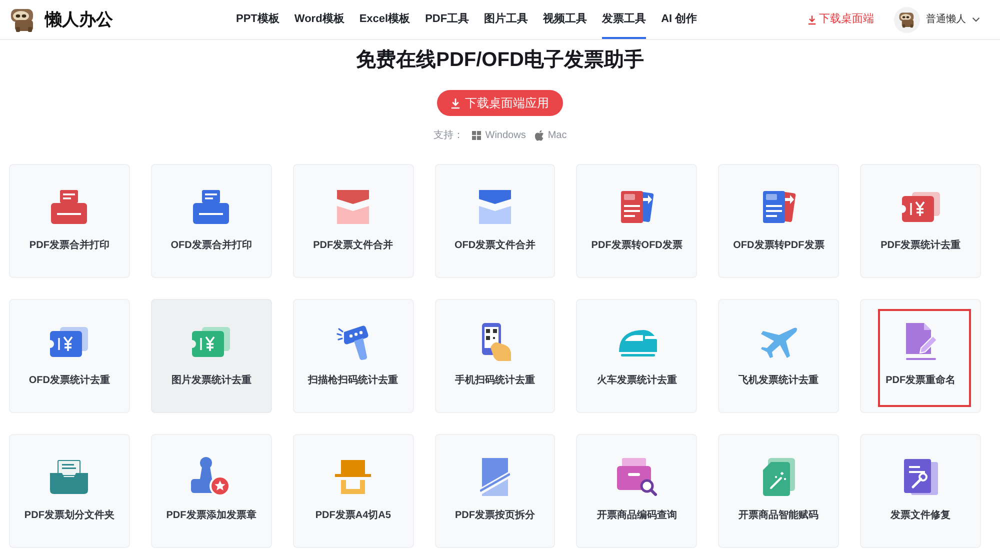  Describe the element at coordinates (319, 19) in the screenshot. I see `nav-tab: Word模板` at that location.